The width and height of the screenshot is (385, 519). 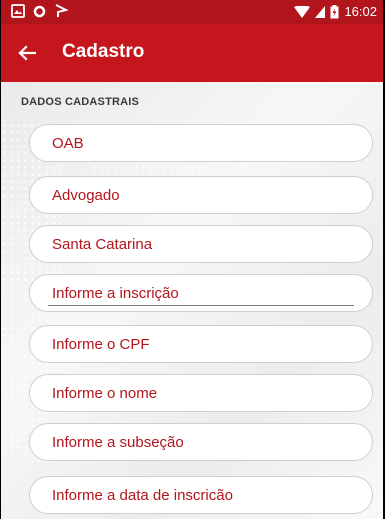 I want to click on type-select: OAB, so click(x=201, y=143).